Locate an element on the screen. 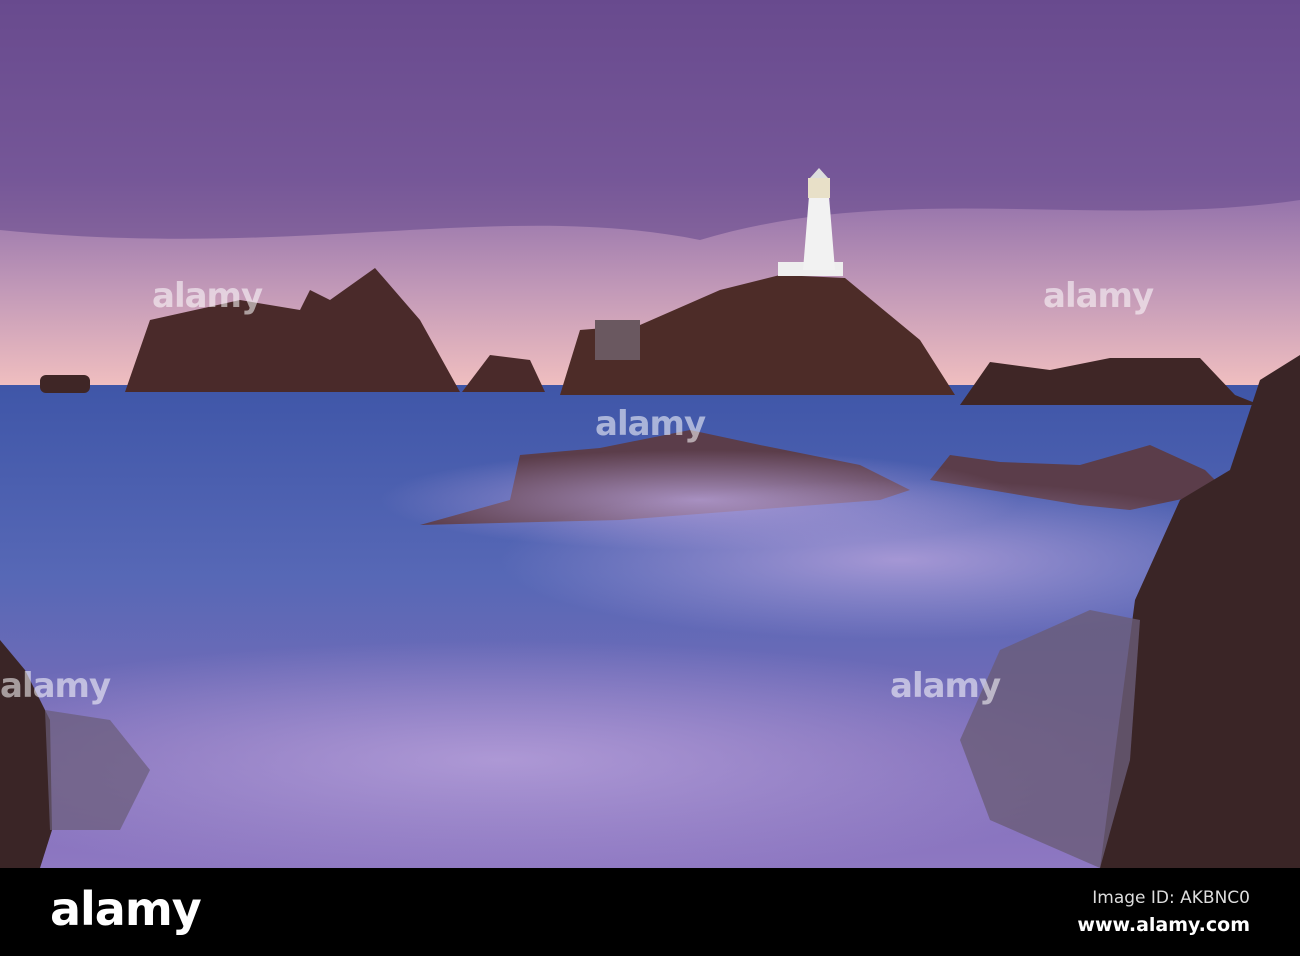 This screenshot has height=956, width=1300. site-url: www.alamy.com is located at coordinates (1163, 925).